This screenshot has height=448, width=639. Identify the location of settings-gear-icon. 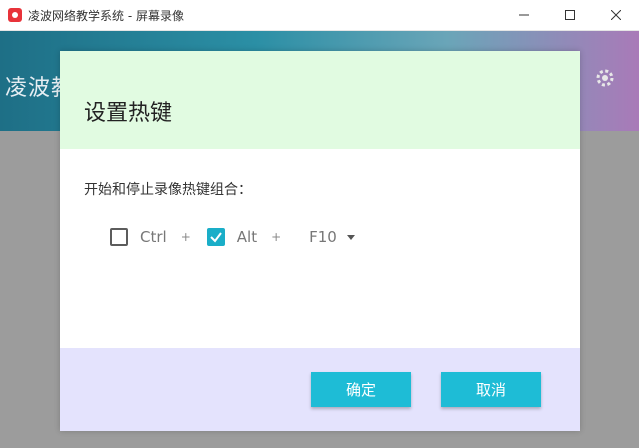
(605, 78).